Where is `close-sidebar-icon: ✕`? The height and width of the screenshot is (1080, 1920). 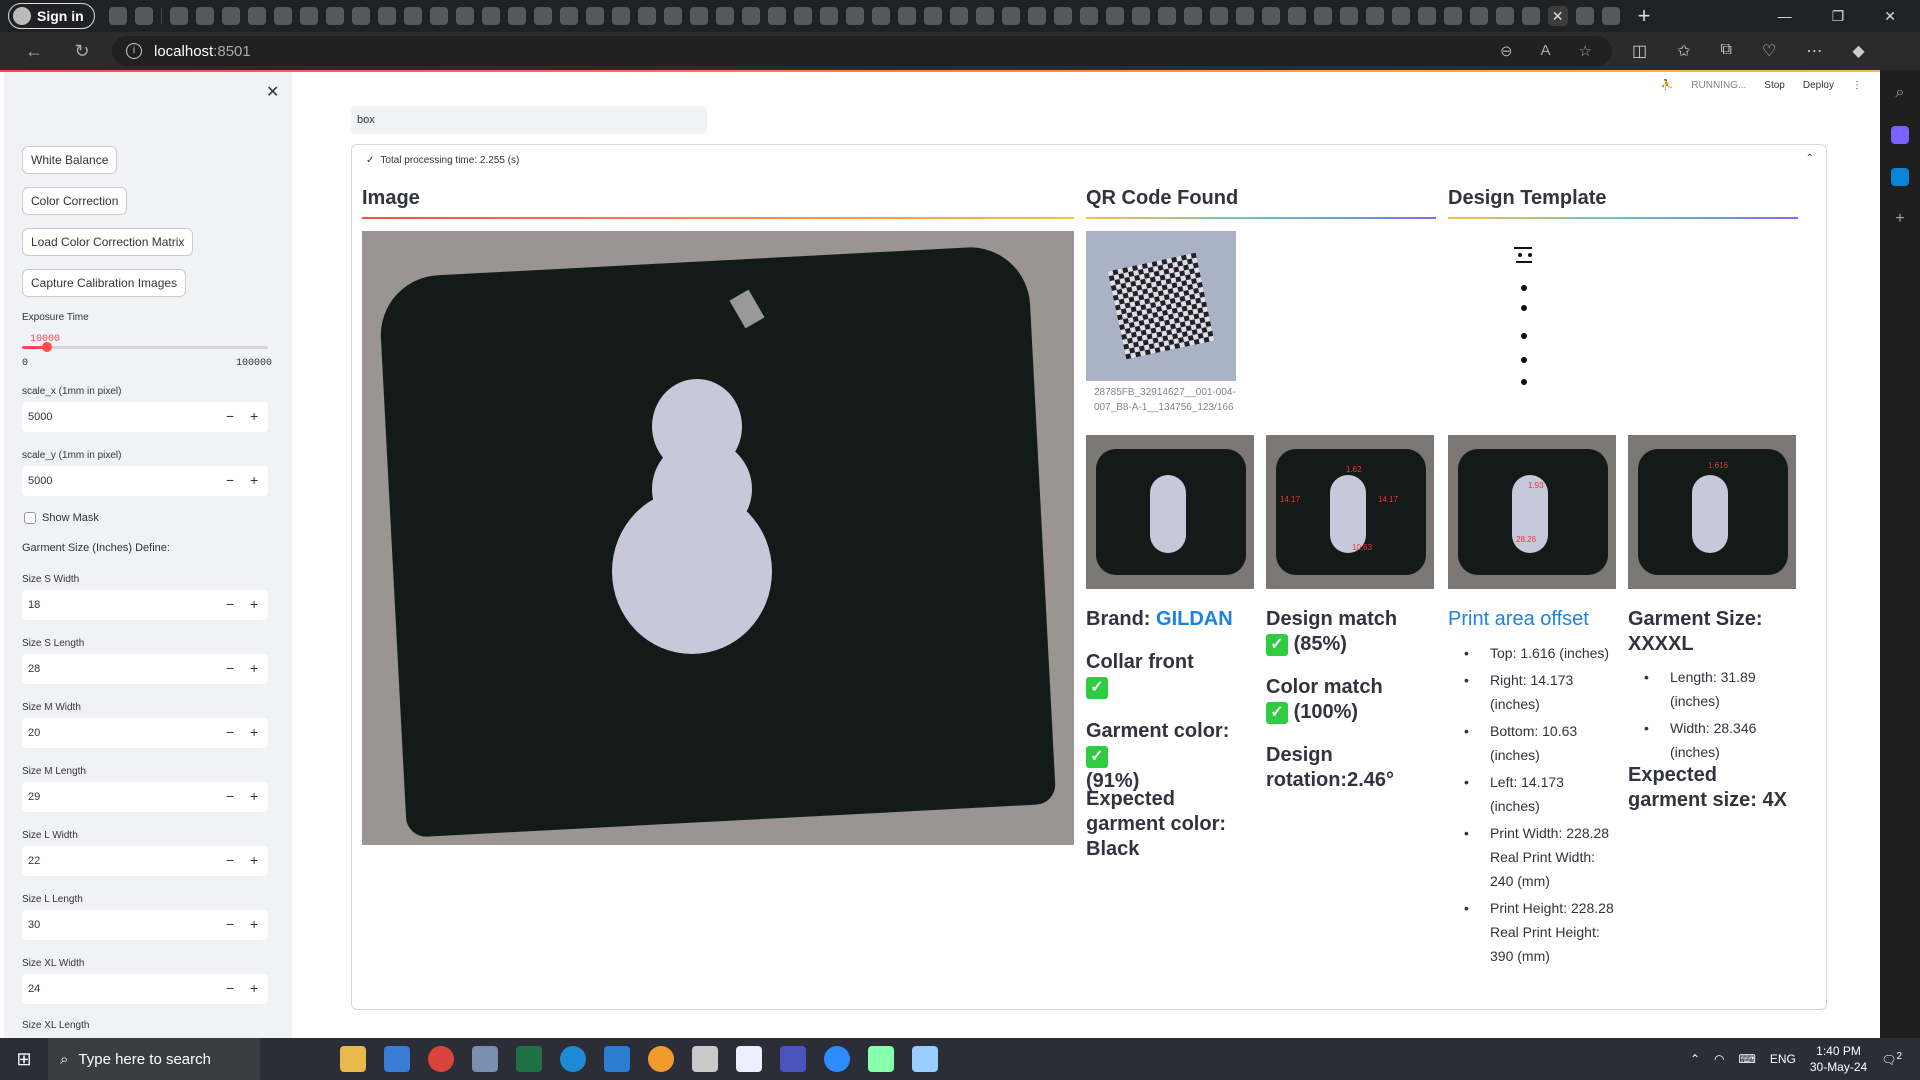
close-sidebar-icon: ✕ is located at coordinates (272, 92).